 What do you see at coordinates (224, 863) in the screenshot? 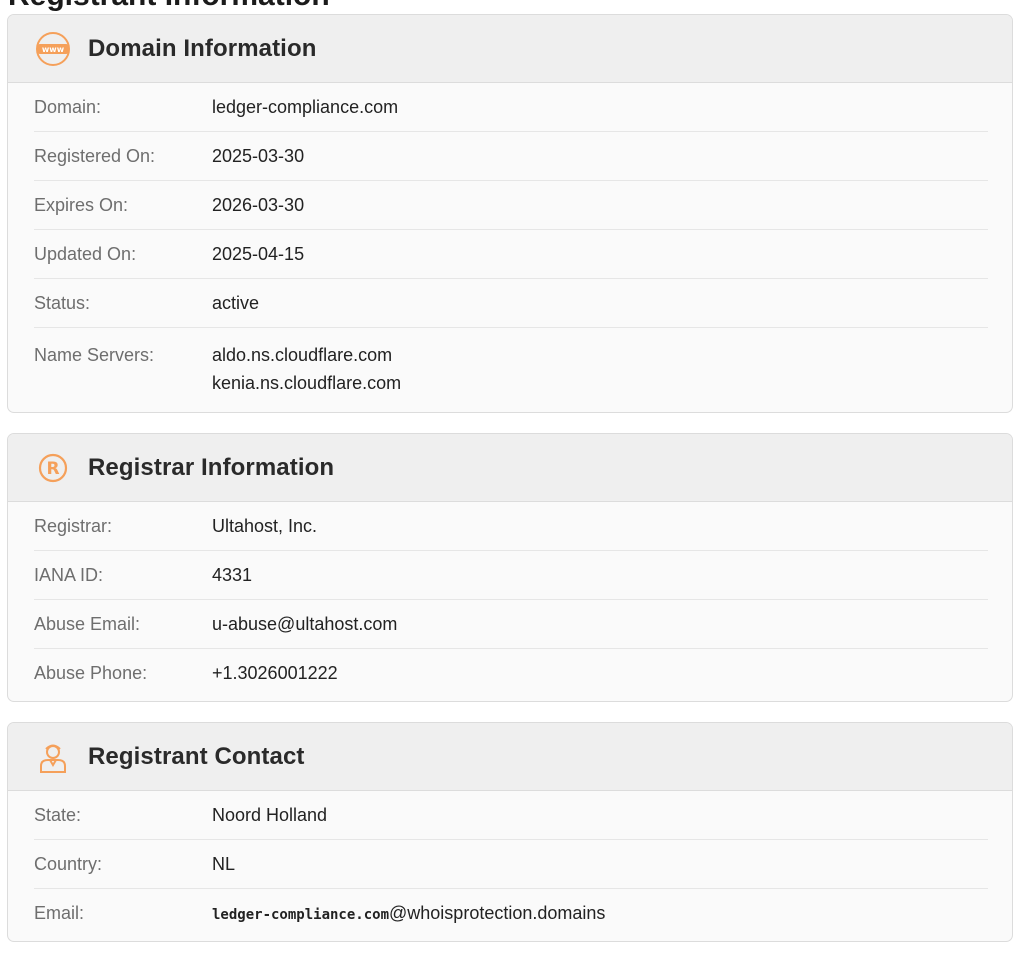
I see `row-value: NL` at bounding box center [224, 863].